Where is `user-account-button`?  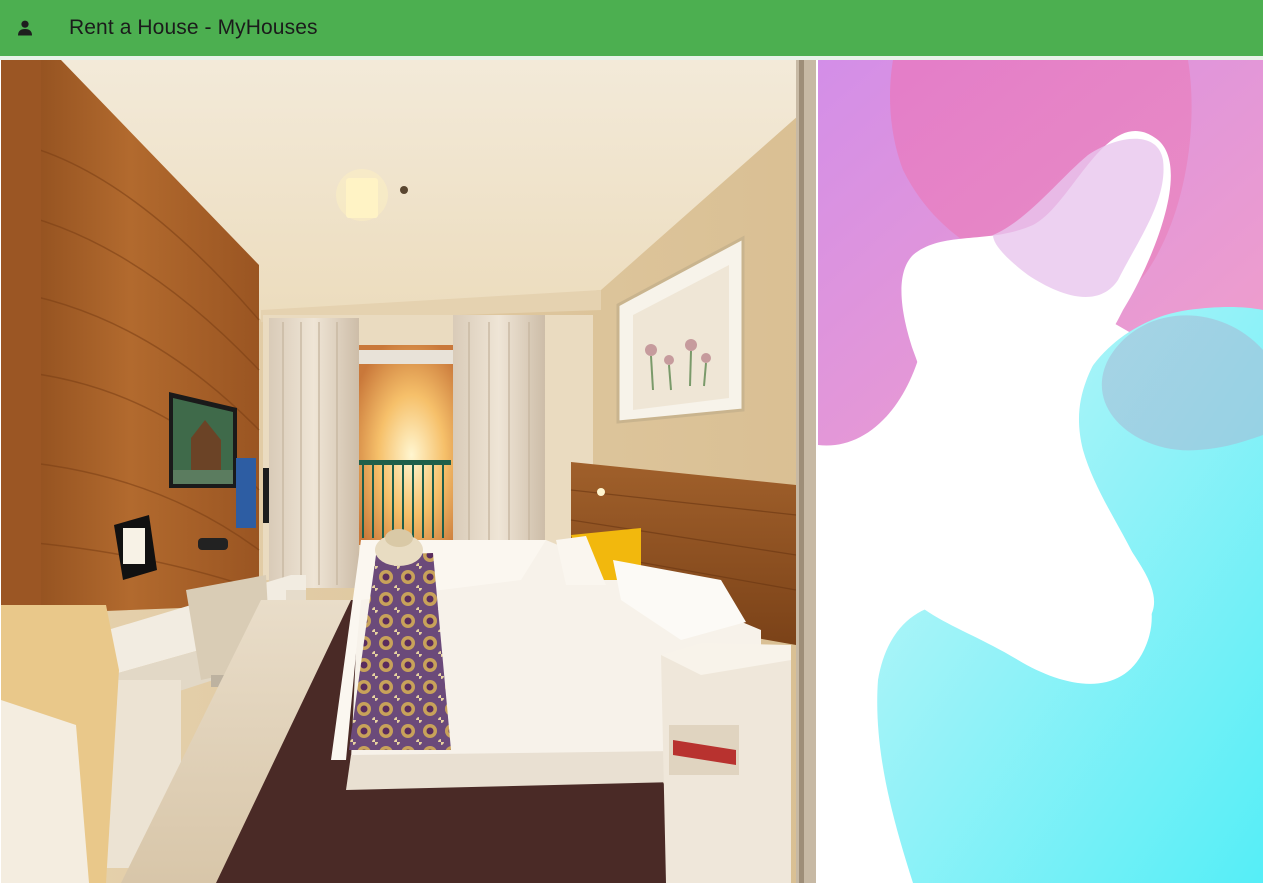
user-account-button is located at coordinates (25, 28).